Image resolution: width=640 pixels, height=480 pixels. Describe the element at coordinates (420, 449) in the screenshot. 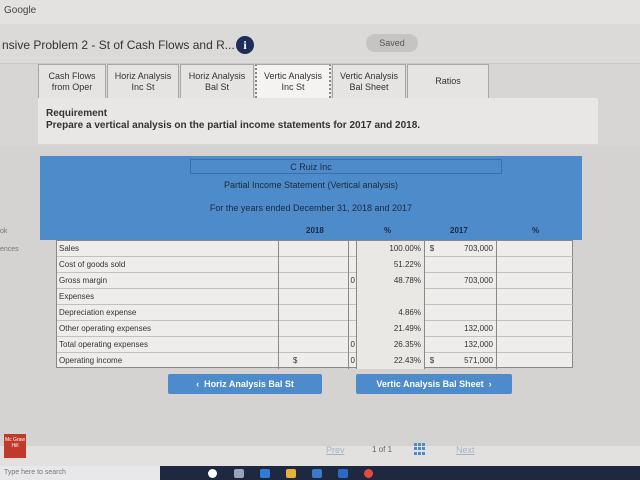

I see `grid-icon` at that location.